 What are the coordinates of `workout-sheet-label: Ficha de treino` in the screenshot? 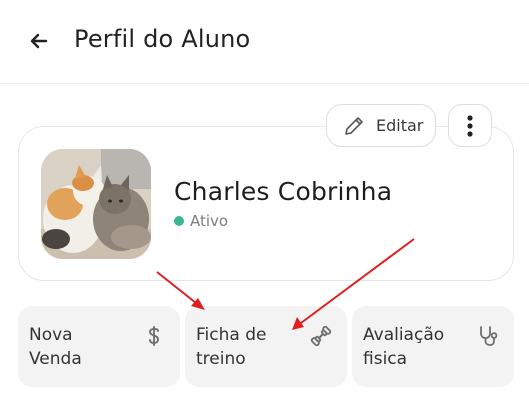 It's located at (231, 347).